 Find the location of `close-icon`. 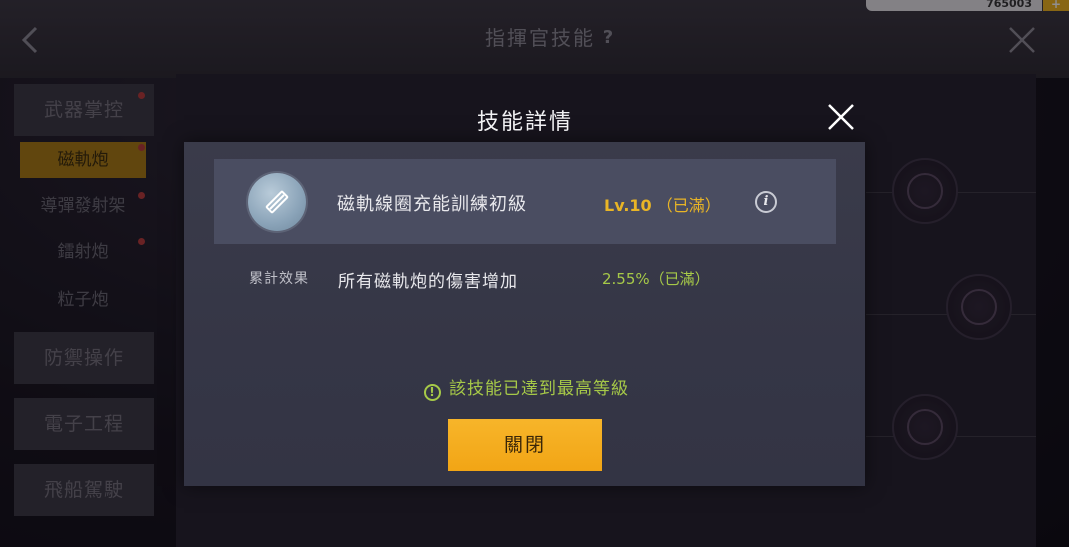

close-icon is located at coordinates (841, 117).